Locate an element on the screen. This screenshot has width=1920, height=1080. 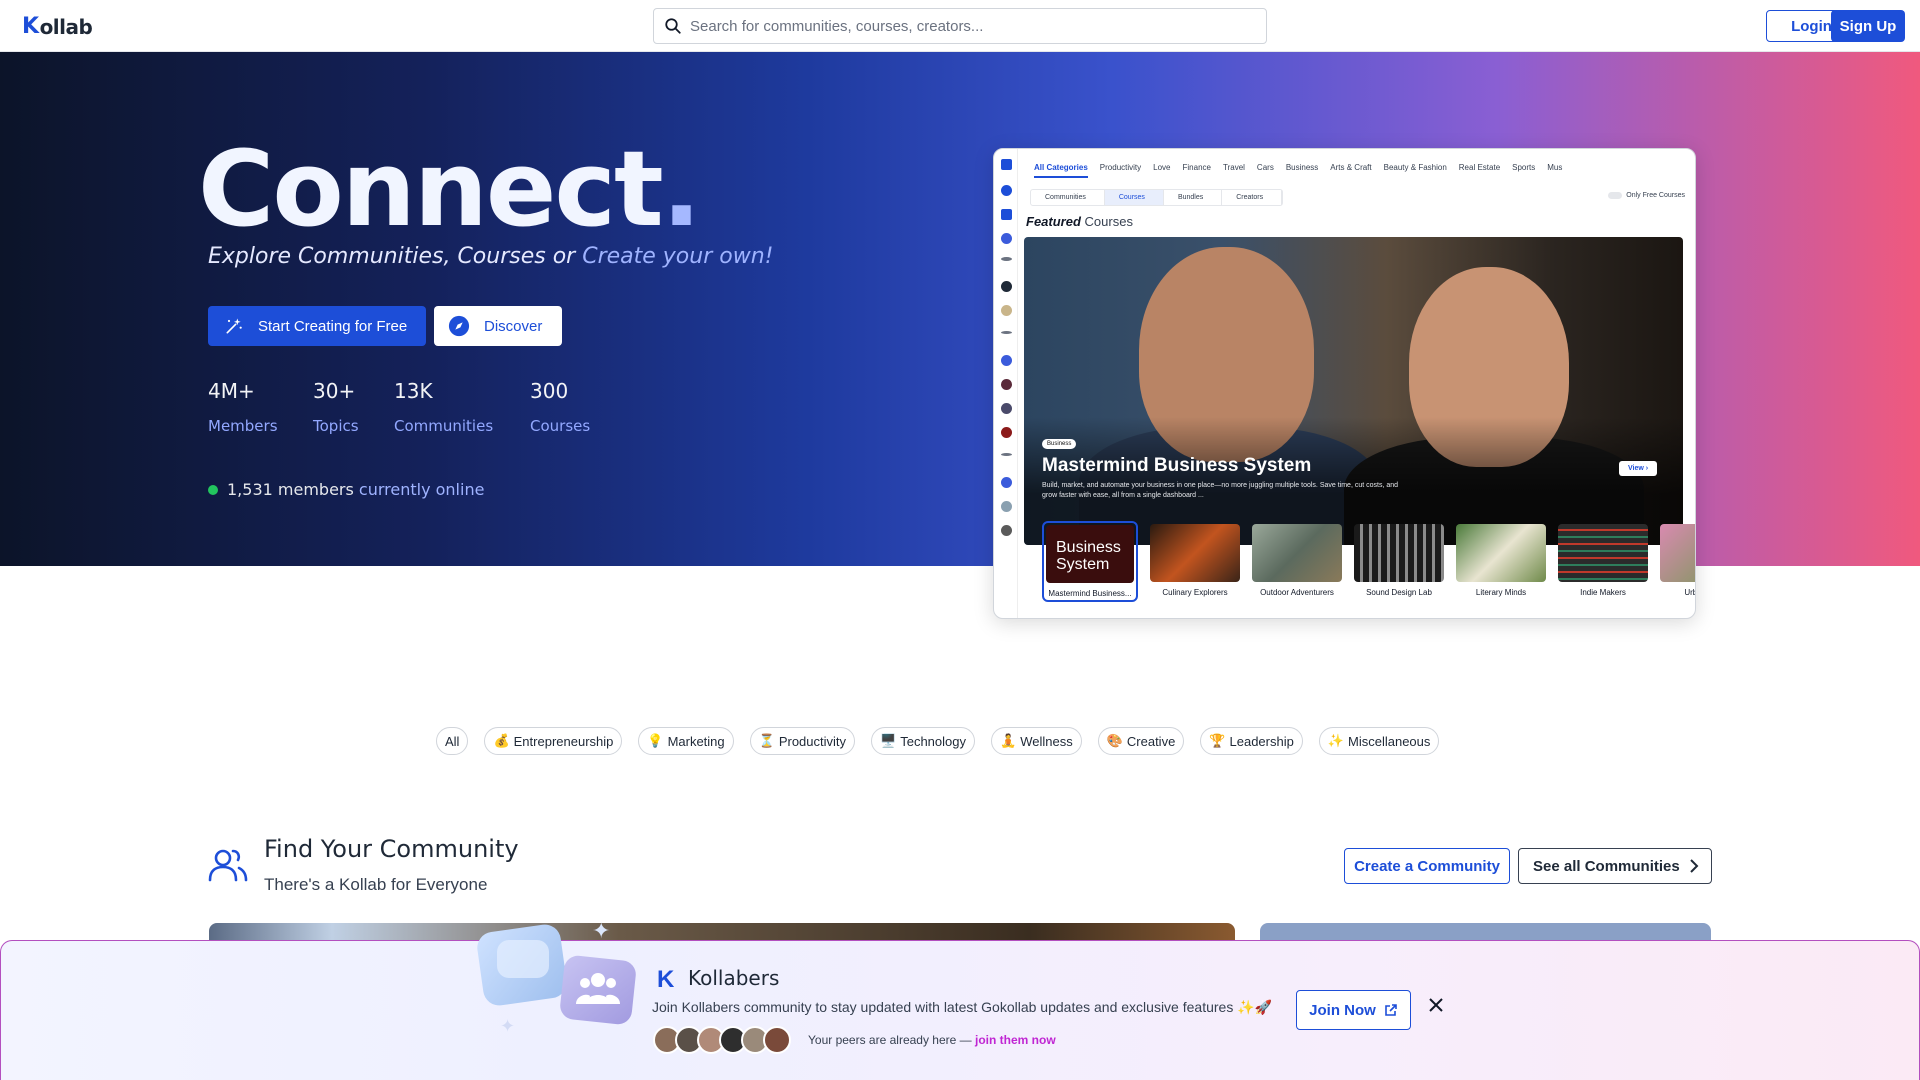
chevron-right-icon is located at coordinates (1694, 866).